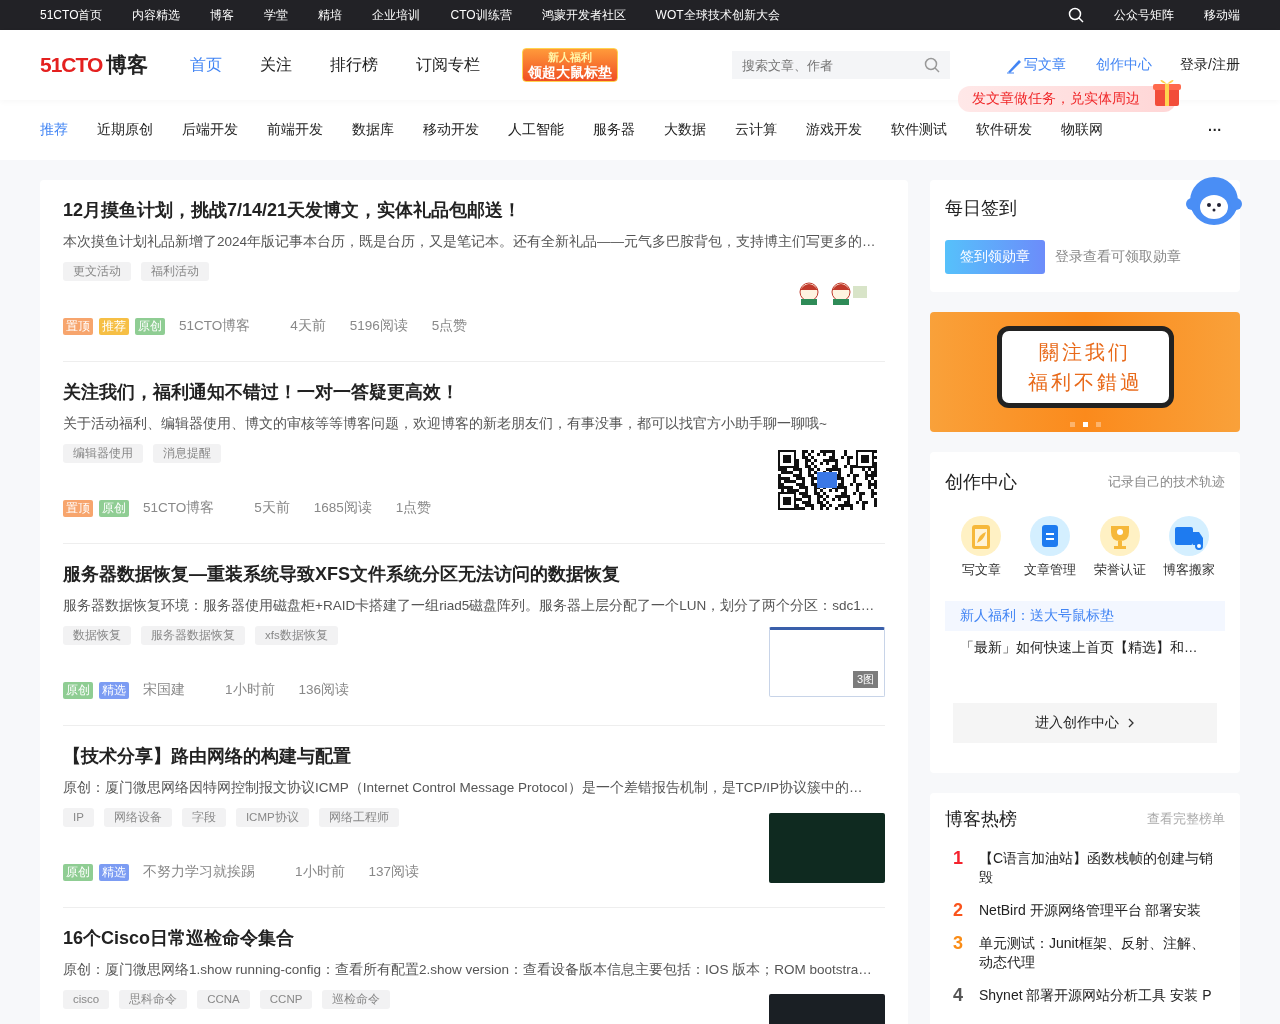  Describe the element at coordinates (614, 130) in the screenshot. I see `category-tab: 服务器` at that location.